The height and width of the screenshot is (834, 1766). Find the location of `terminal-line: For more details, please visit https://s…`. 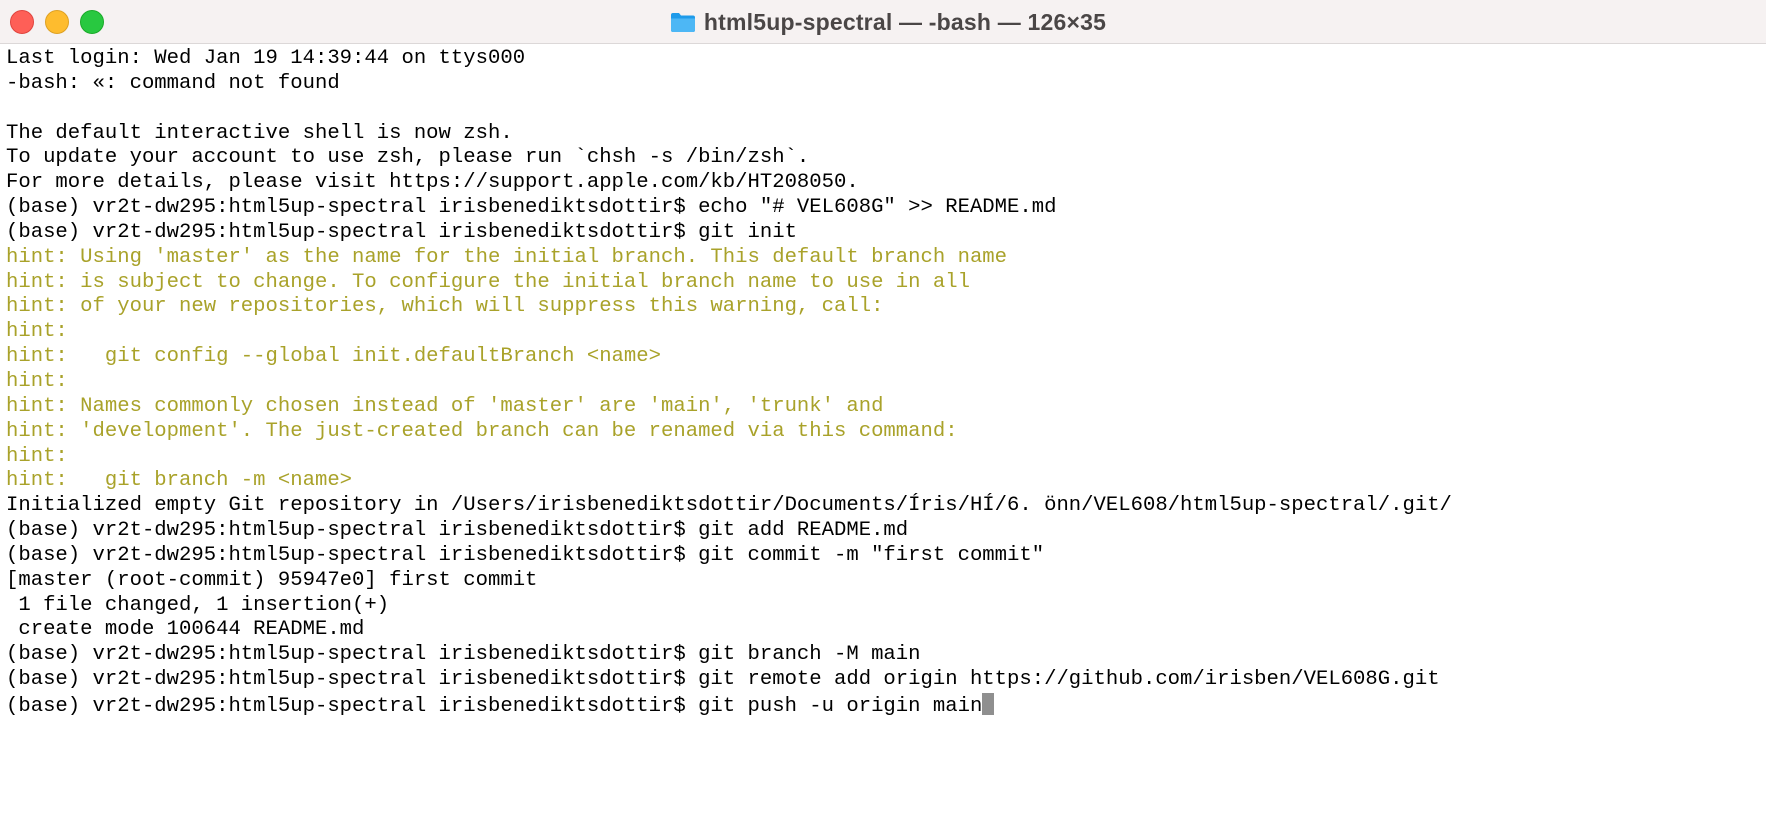

terminal-line: For more details, please visit https://s… is located at coordinates (432, 183).